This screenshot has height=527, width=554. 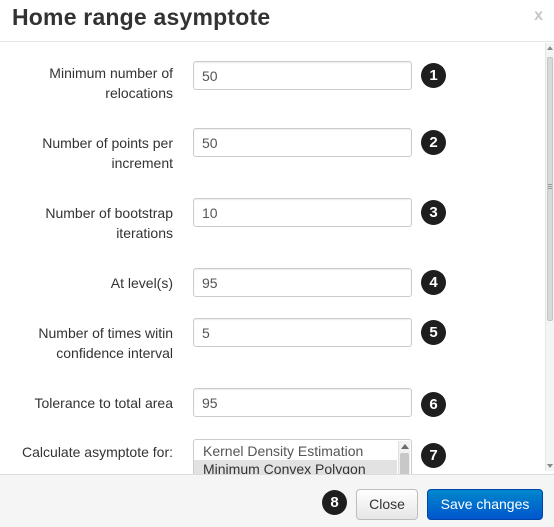 I want to click on scroll-up-icon, so click(x=550, y=48).